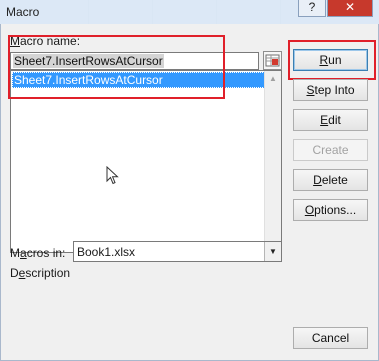  Describe the element at coordinates (46, 253) in the screenshot. I see `macros-in-label-post: cros in:` at that location.